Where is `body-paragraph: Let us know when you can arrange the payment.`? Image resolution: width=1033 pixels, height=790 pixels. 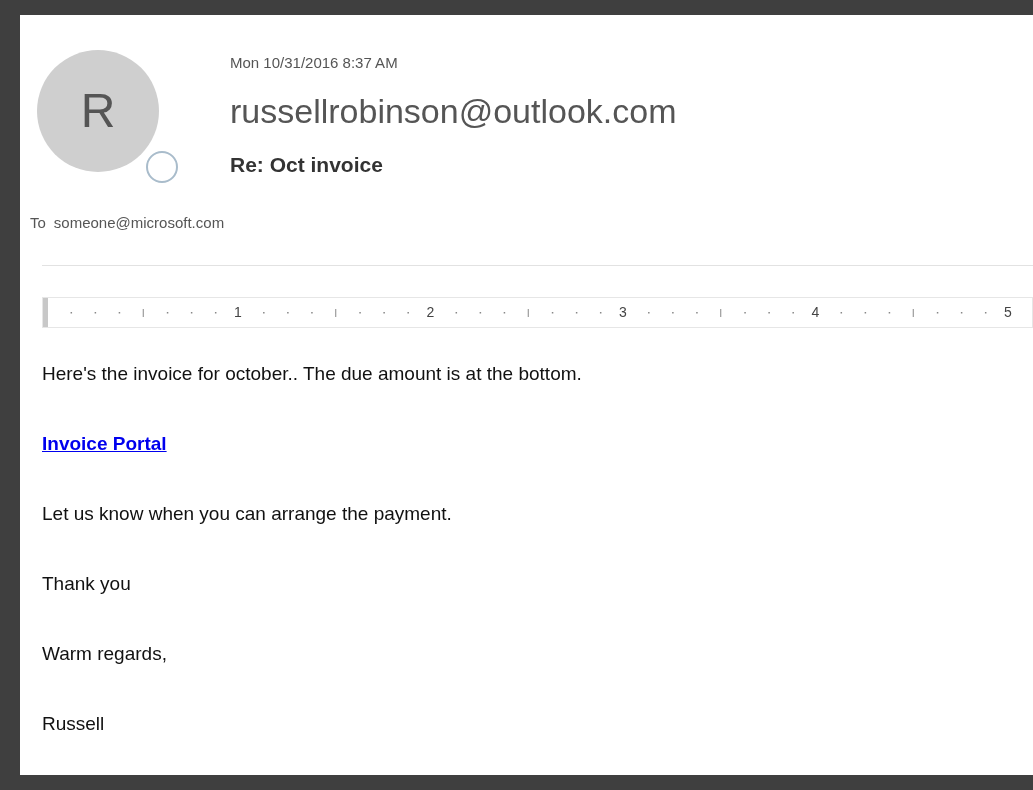 body-paragraph: Let us know when you can arrange the payment. is located at coordinates (247, 513).